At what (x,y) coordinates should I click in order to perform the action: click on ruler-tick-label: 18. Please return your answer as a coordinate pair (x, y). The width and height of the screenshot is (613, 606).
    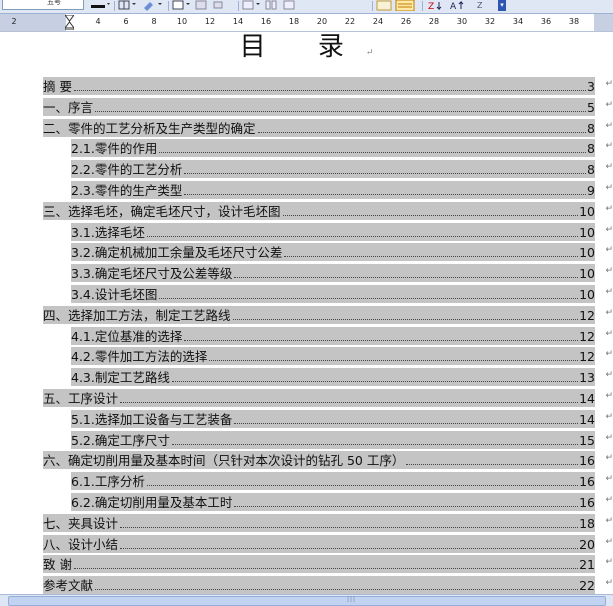
    Looking at the image, I should click on (294, 21).